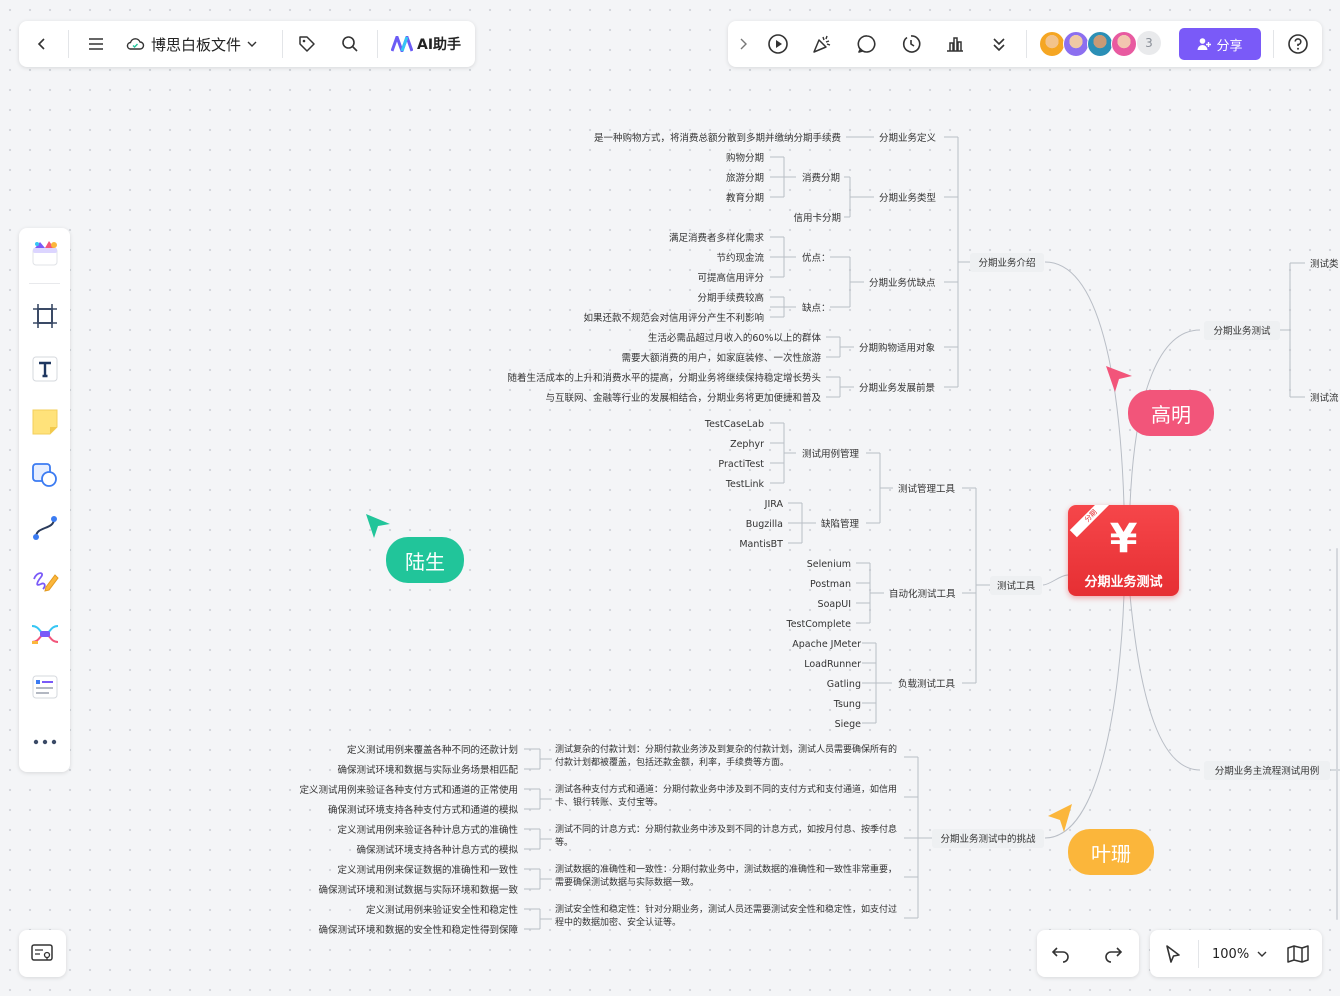  Describe the element at coordinates (817, 218) in the screenshot. I see `node-creditcard: 信用卡分期` at that location.